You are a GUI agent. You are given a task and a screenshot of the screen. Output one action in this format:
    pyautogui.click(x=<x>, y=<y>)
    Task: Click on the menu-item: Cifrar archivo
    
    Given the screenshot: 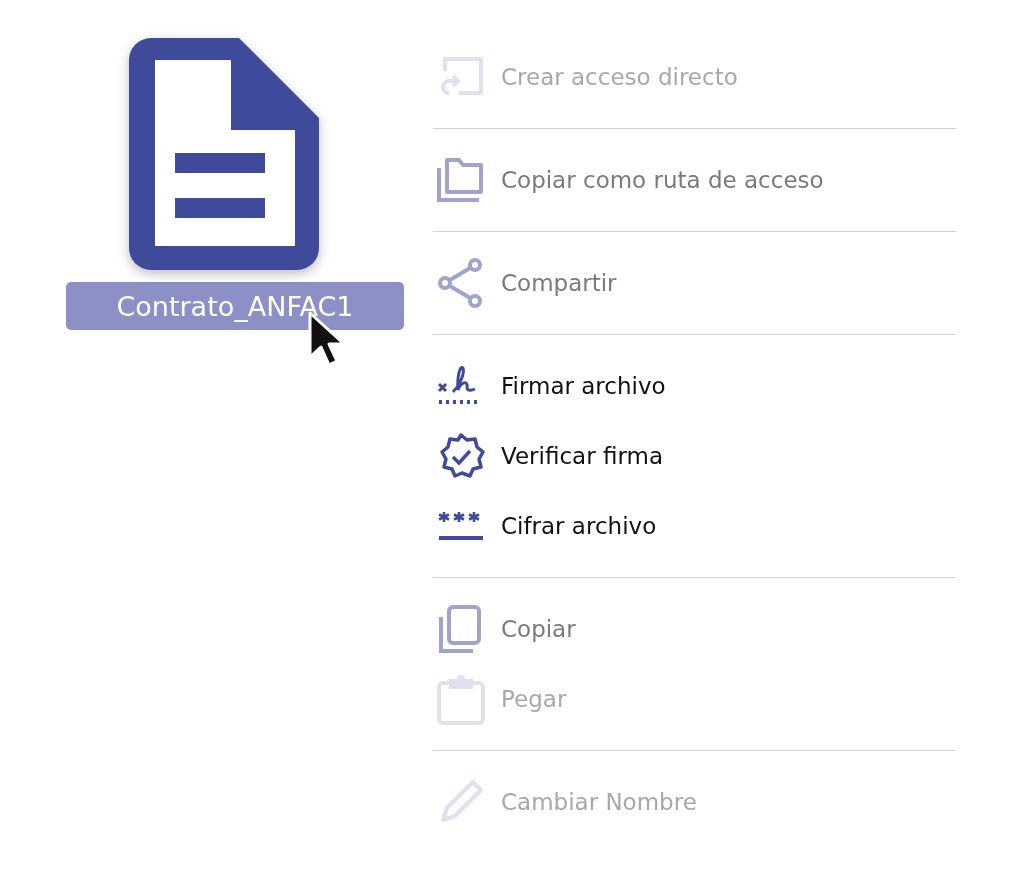 What is the action you would take?
    pyautogui.click(x=579, y=526)
    